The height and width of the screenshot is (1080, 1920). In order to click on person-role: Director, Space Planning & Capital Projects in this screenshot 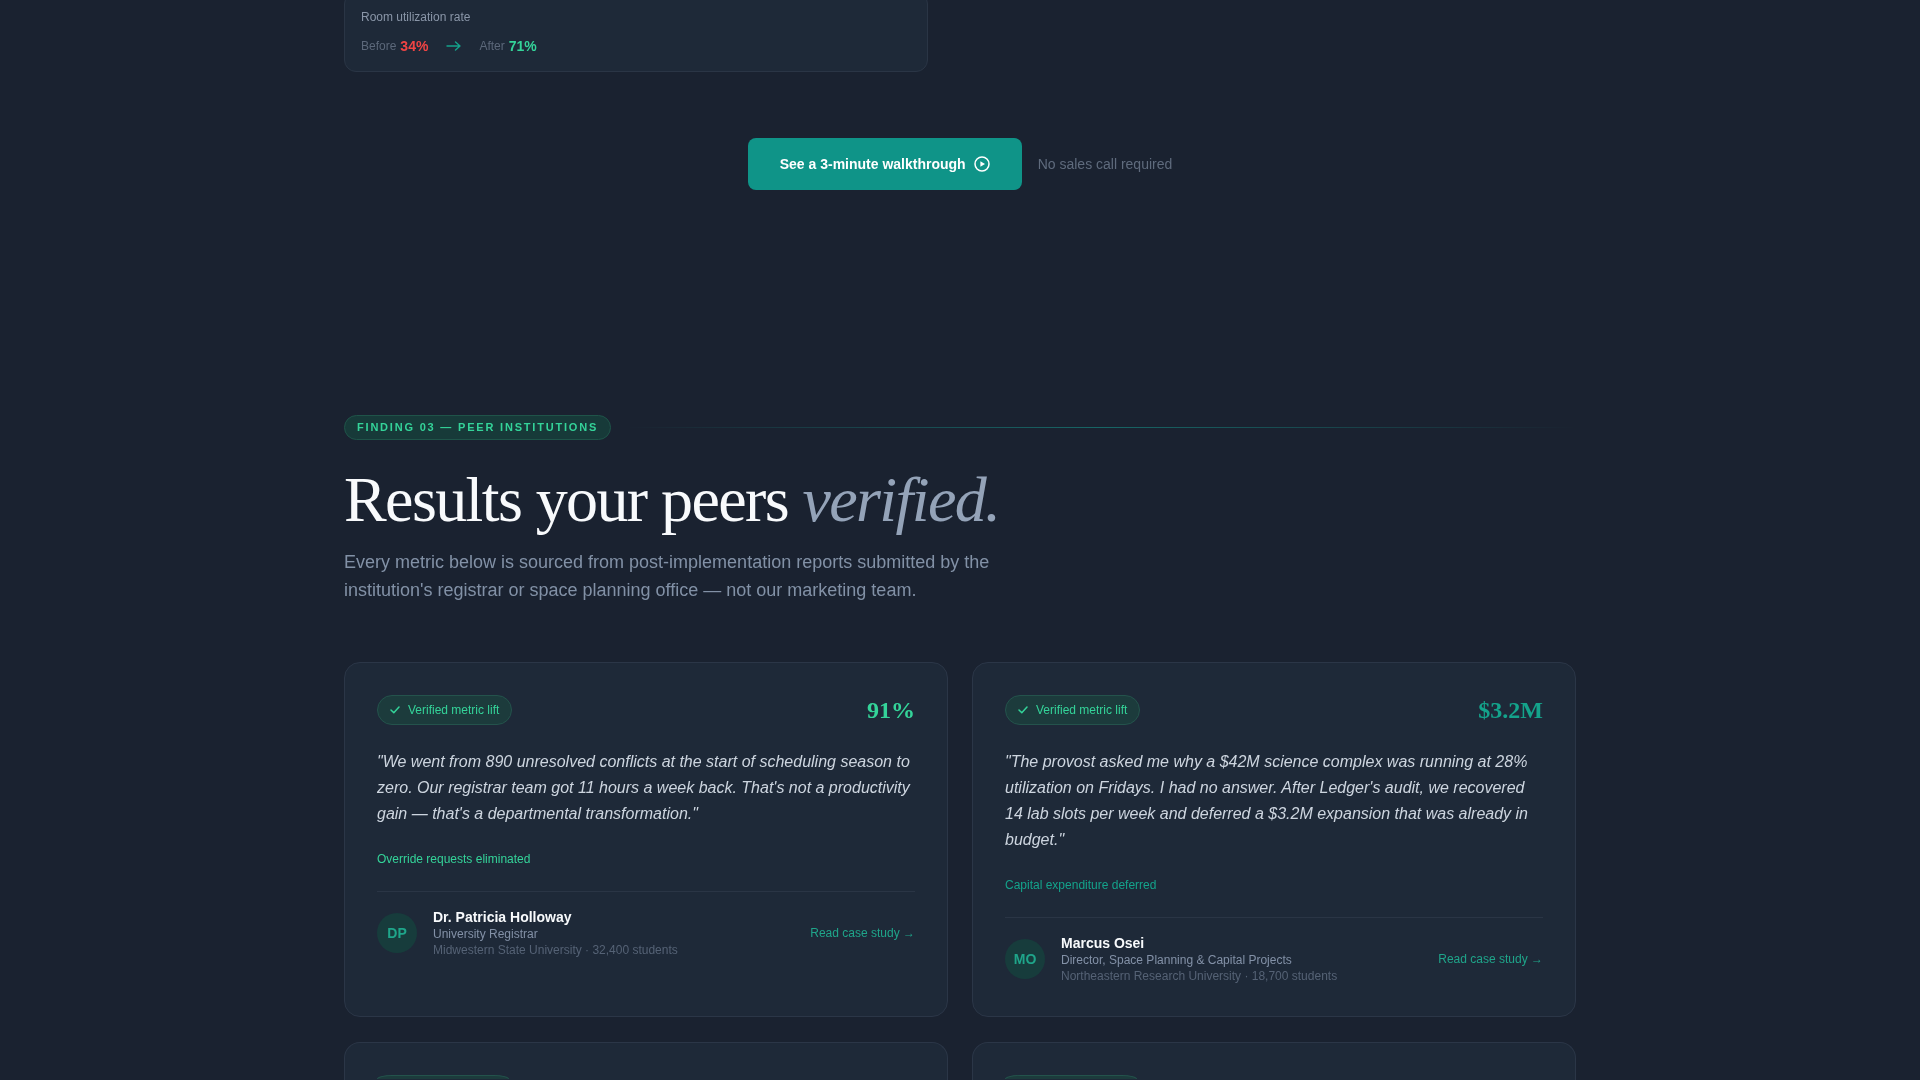, I will do `click(1177, 960)`.